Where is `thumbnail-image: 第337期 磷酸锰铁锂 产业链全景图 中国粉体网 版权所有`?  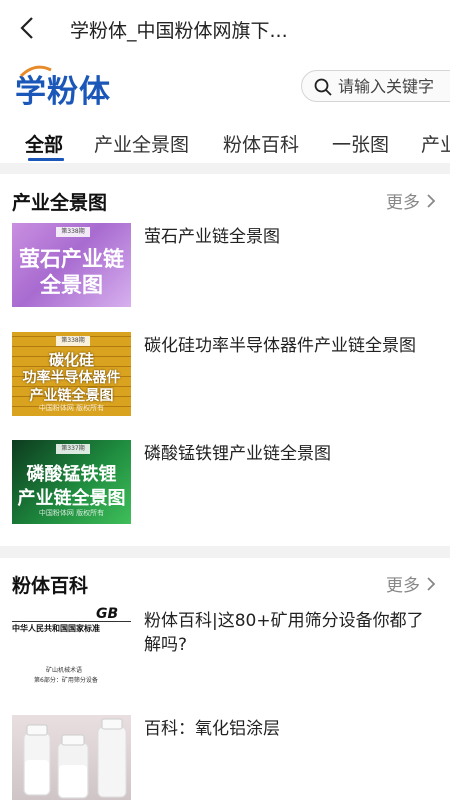
thumbnail-image: 第337期 磷酸锰铁锂 产业链全景图 中国粉体网 版权所有 is located at coordinates (71, 482).